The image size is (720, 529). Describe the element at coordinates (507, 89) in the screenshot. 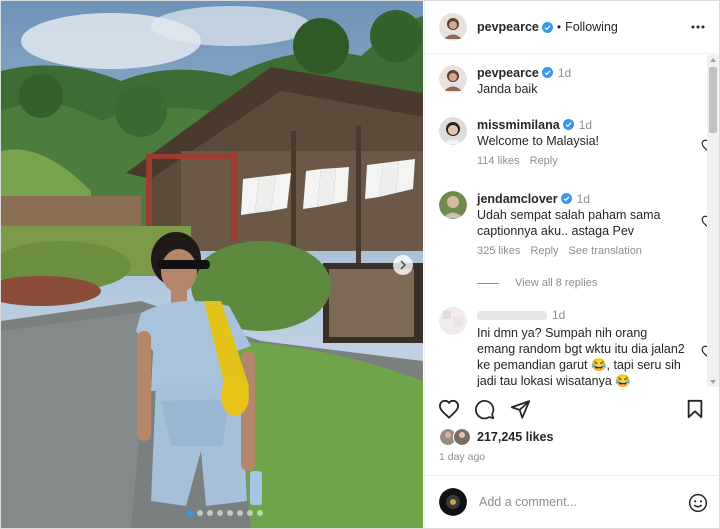

I see `comment-text: Janda baik` at that location.